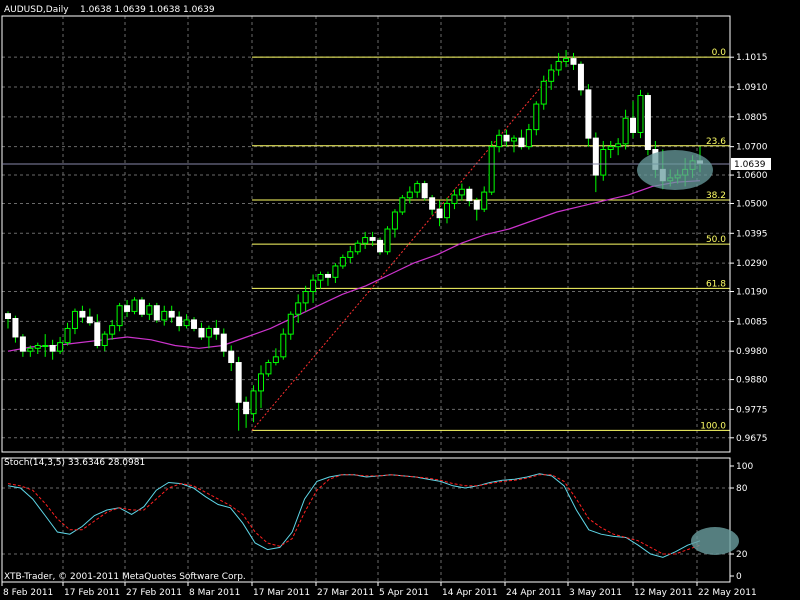  I want to click on highlight-ellipse-price, so click(675, 170).